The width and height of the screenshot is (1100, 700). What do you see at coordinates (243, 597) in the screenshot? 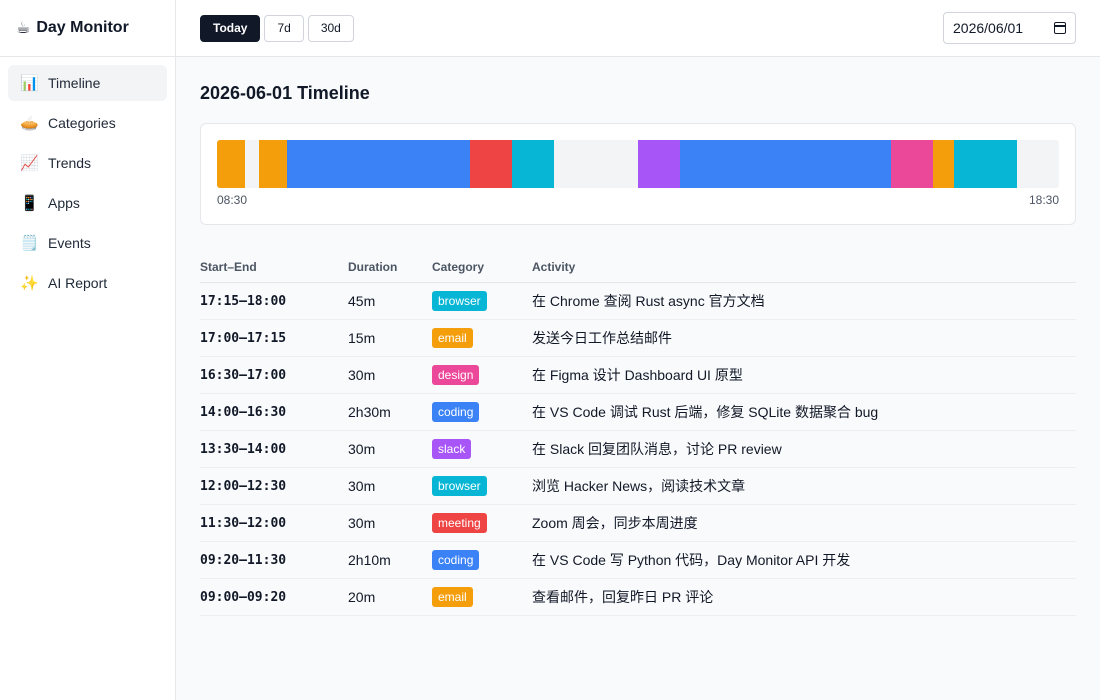
I see `row-time-range: 09:00–09:20` at bounding box center [243, 597].